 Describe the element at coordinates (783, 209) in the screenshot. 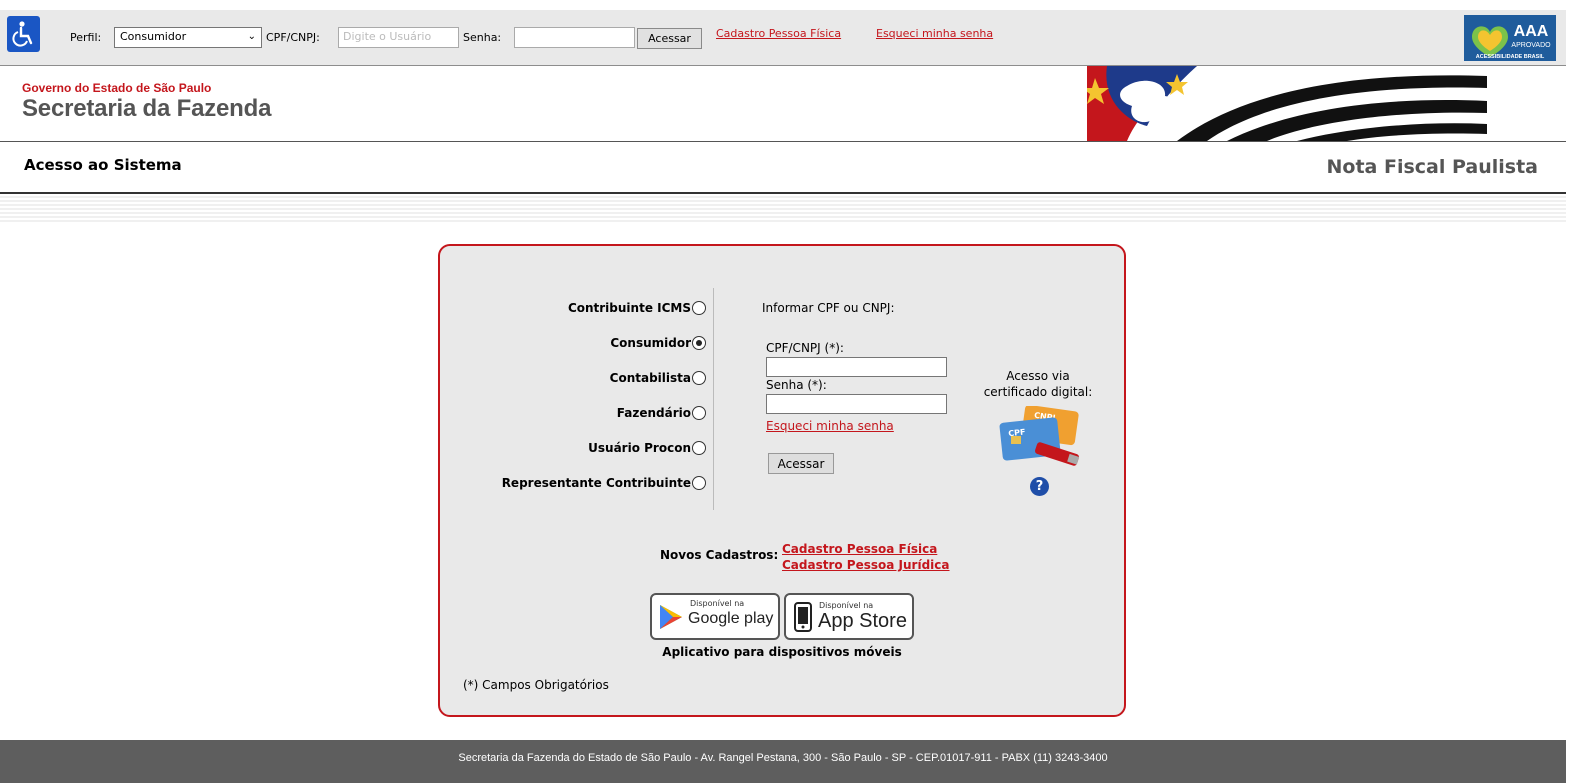

I see `decorative-stripes` at that location.